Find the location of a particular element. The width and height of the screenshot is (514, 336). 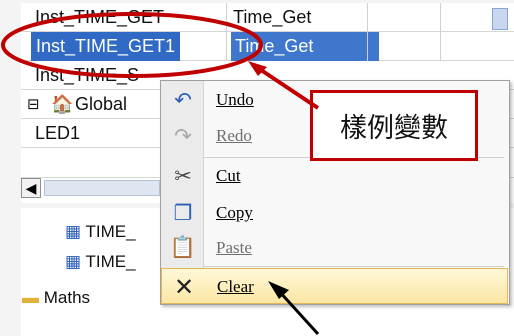

variable-name-selected: Inst_TIME_GET1 is located at coordinates (106, 46).